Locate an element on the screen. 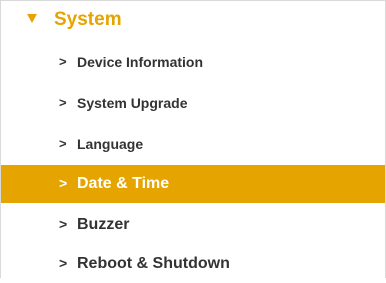 This screenshot has width=386, height=283. menu-item-language: > Language is located at coordinates (193, 144).